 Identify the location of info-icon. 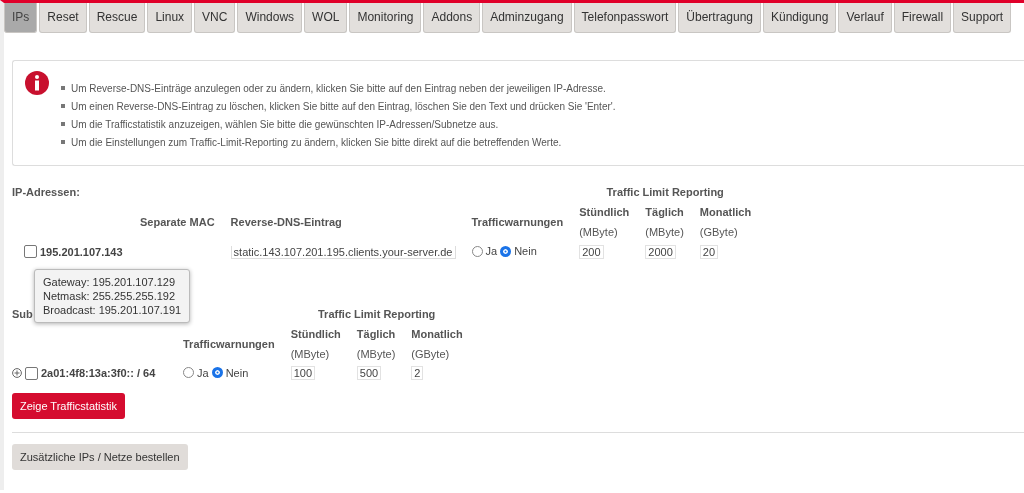
(37, 83).